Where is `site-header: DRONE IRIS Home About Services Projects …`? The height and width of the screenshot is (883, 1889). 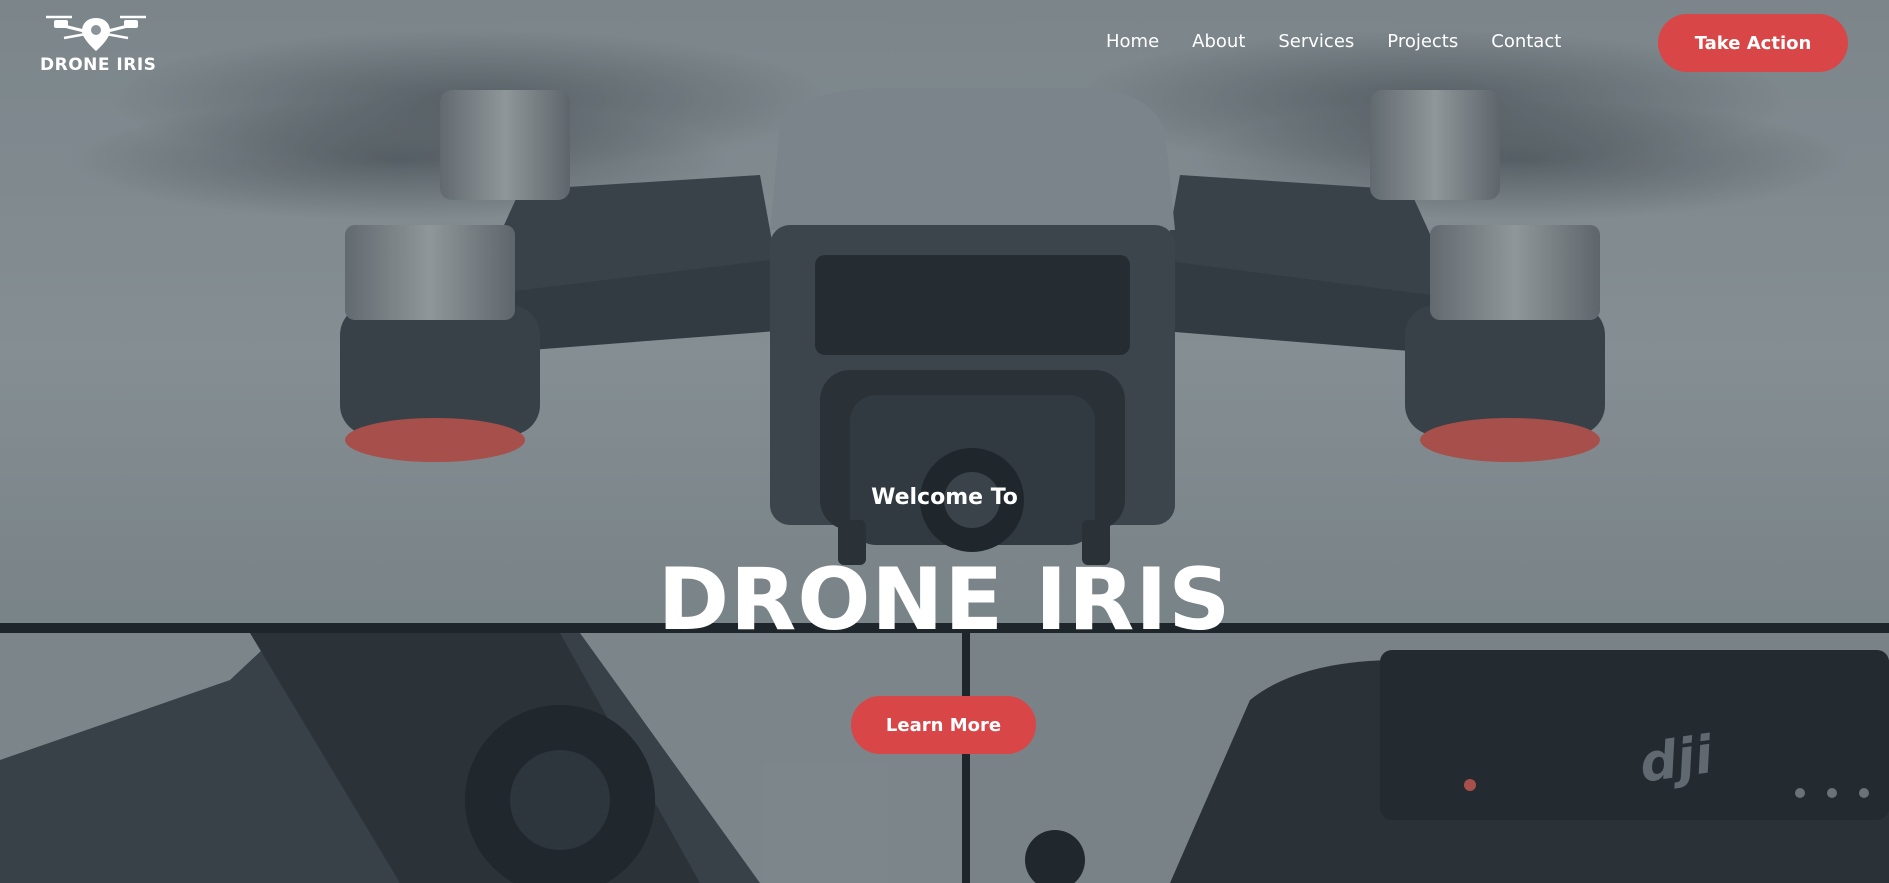 site-header: DRONE IRIS Home About Services Projects … is located at coordinates (944, 43).